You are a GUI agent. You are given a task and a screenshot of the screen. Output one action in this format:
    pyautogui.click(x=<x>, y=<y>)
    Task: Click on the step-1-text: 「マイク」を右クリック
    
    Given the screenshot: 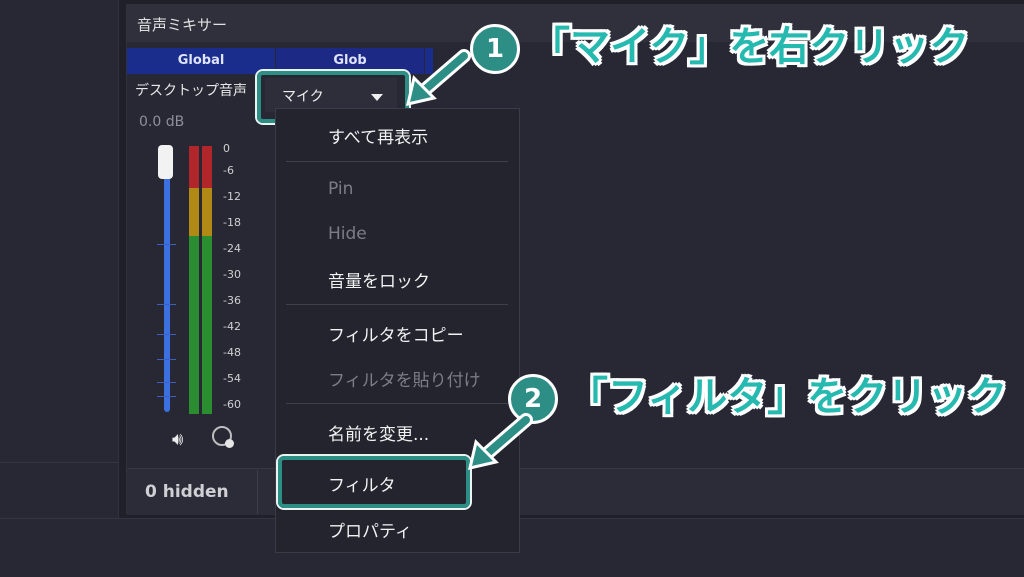 What is the action you would take?
    pyautogui.click(x=750, y=47)
    